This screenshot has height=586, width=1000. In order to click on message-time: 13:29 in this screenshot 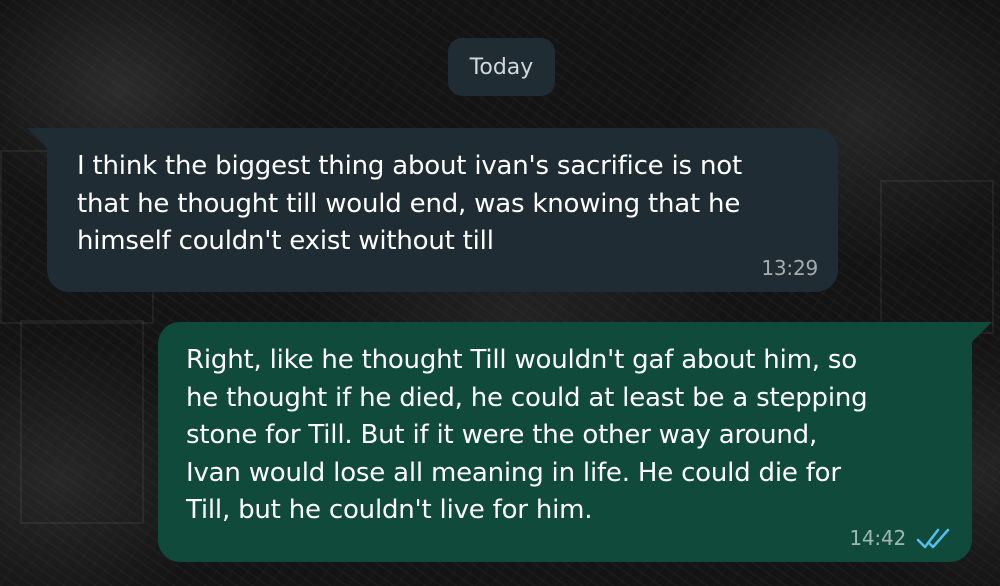, I will do `click(789, 268)`.